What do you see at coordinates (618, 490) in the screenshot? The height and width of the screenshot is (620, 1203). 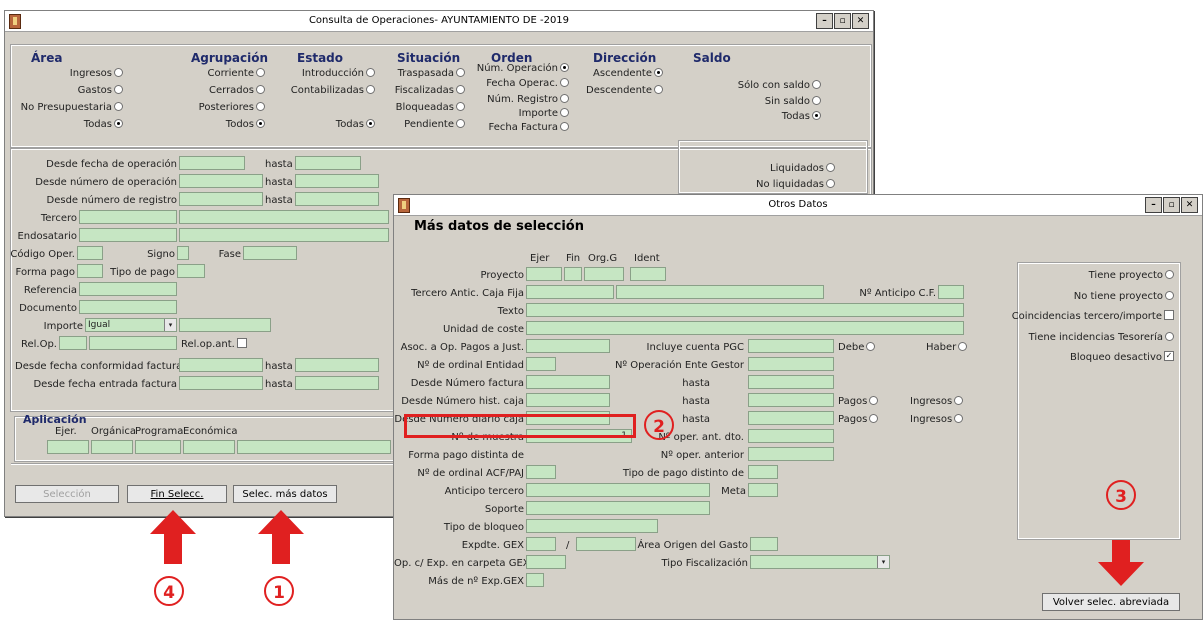 I see `anticipo-tercero-input` at bounding box center [618, 490].